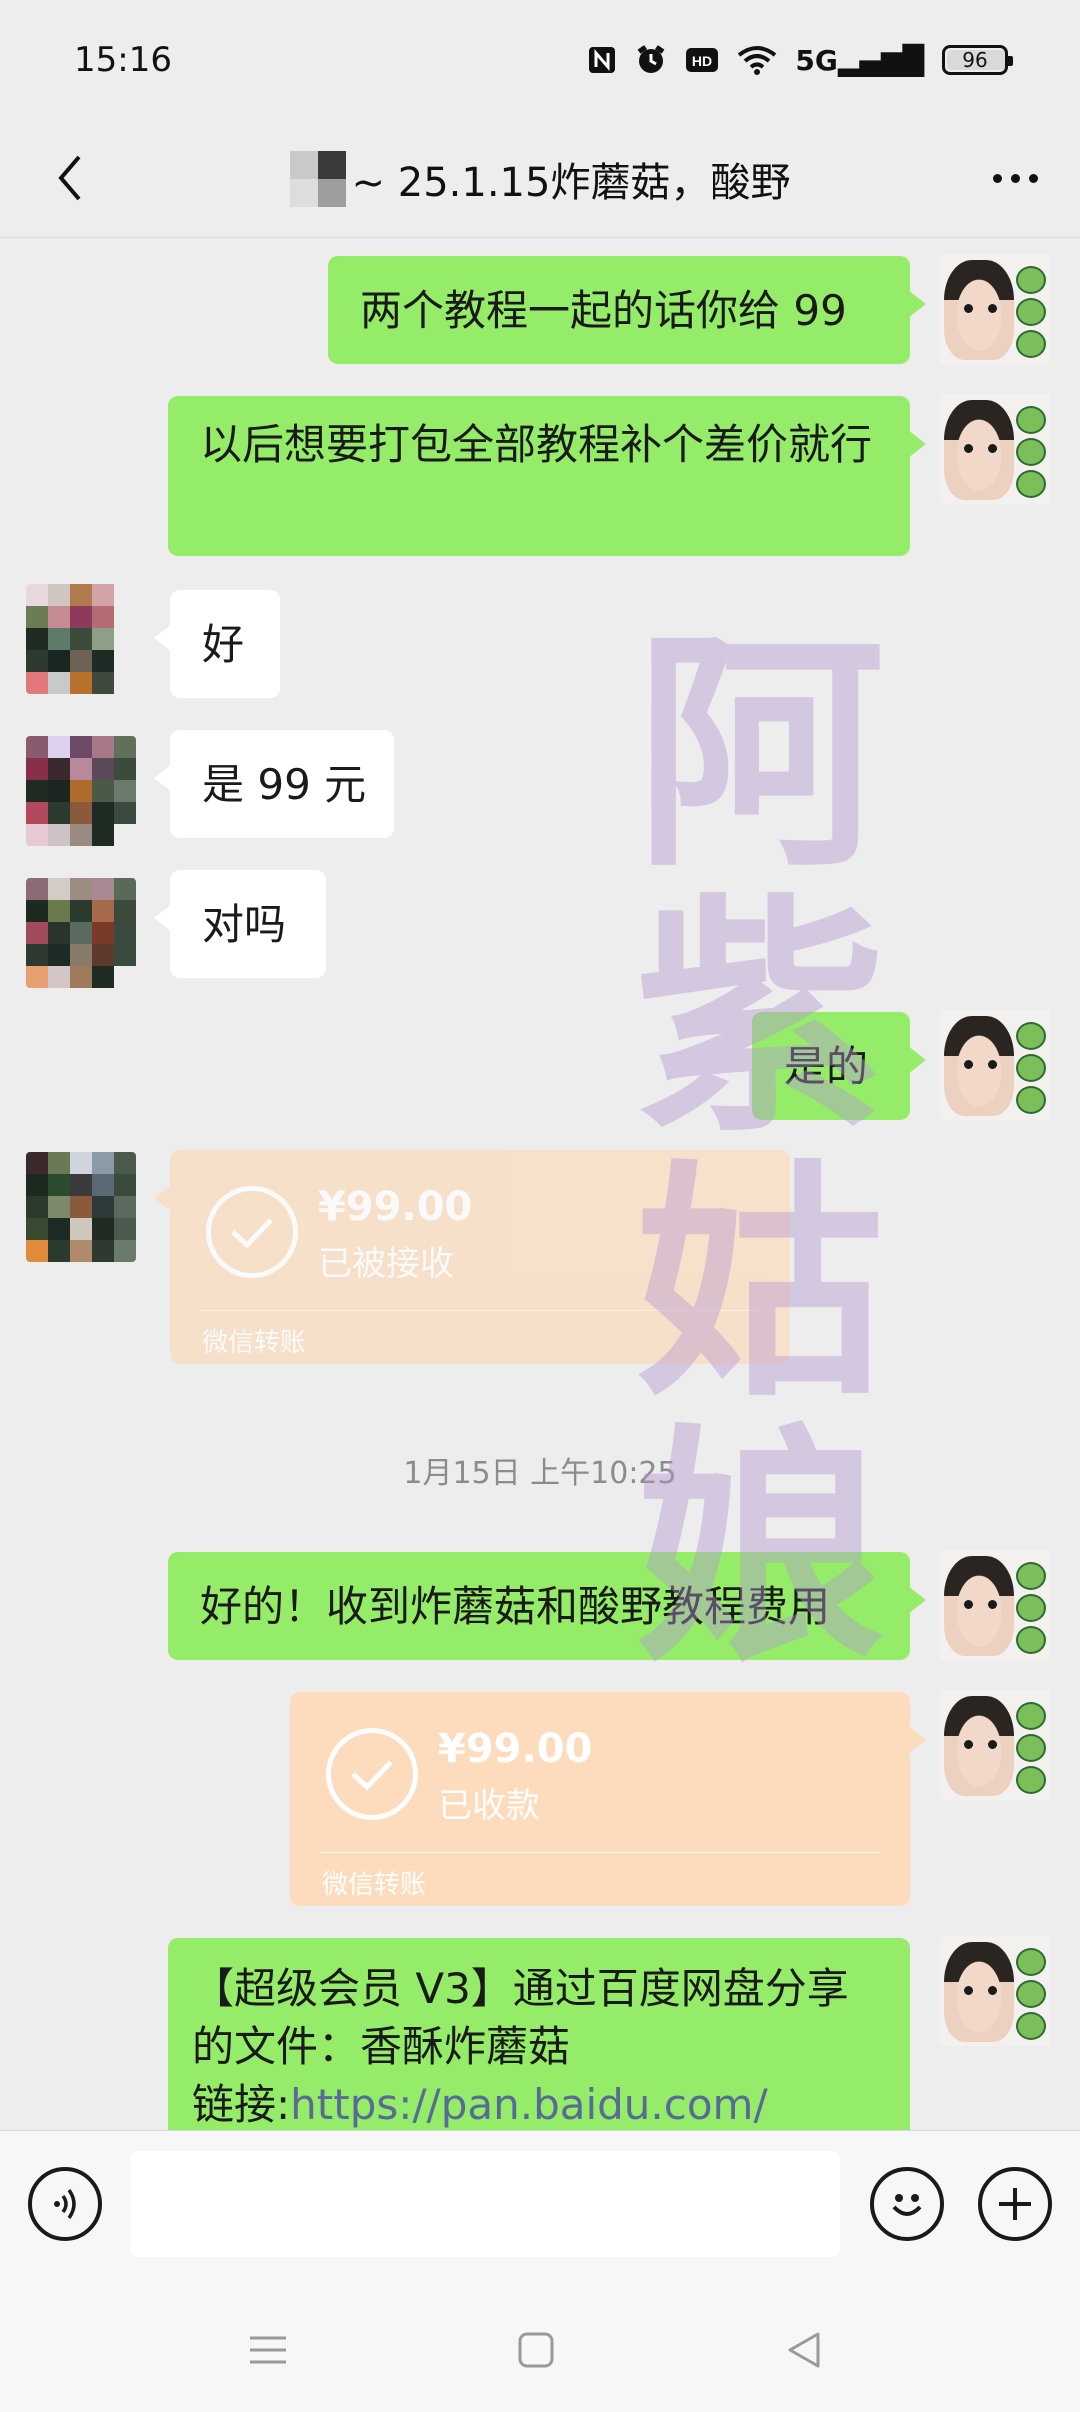 This screenshot has height=2412, width=1080. Describe the element at coordinates (651, 59) in the screenshot. I see `alarm-icon` at that location.